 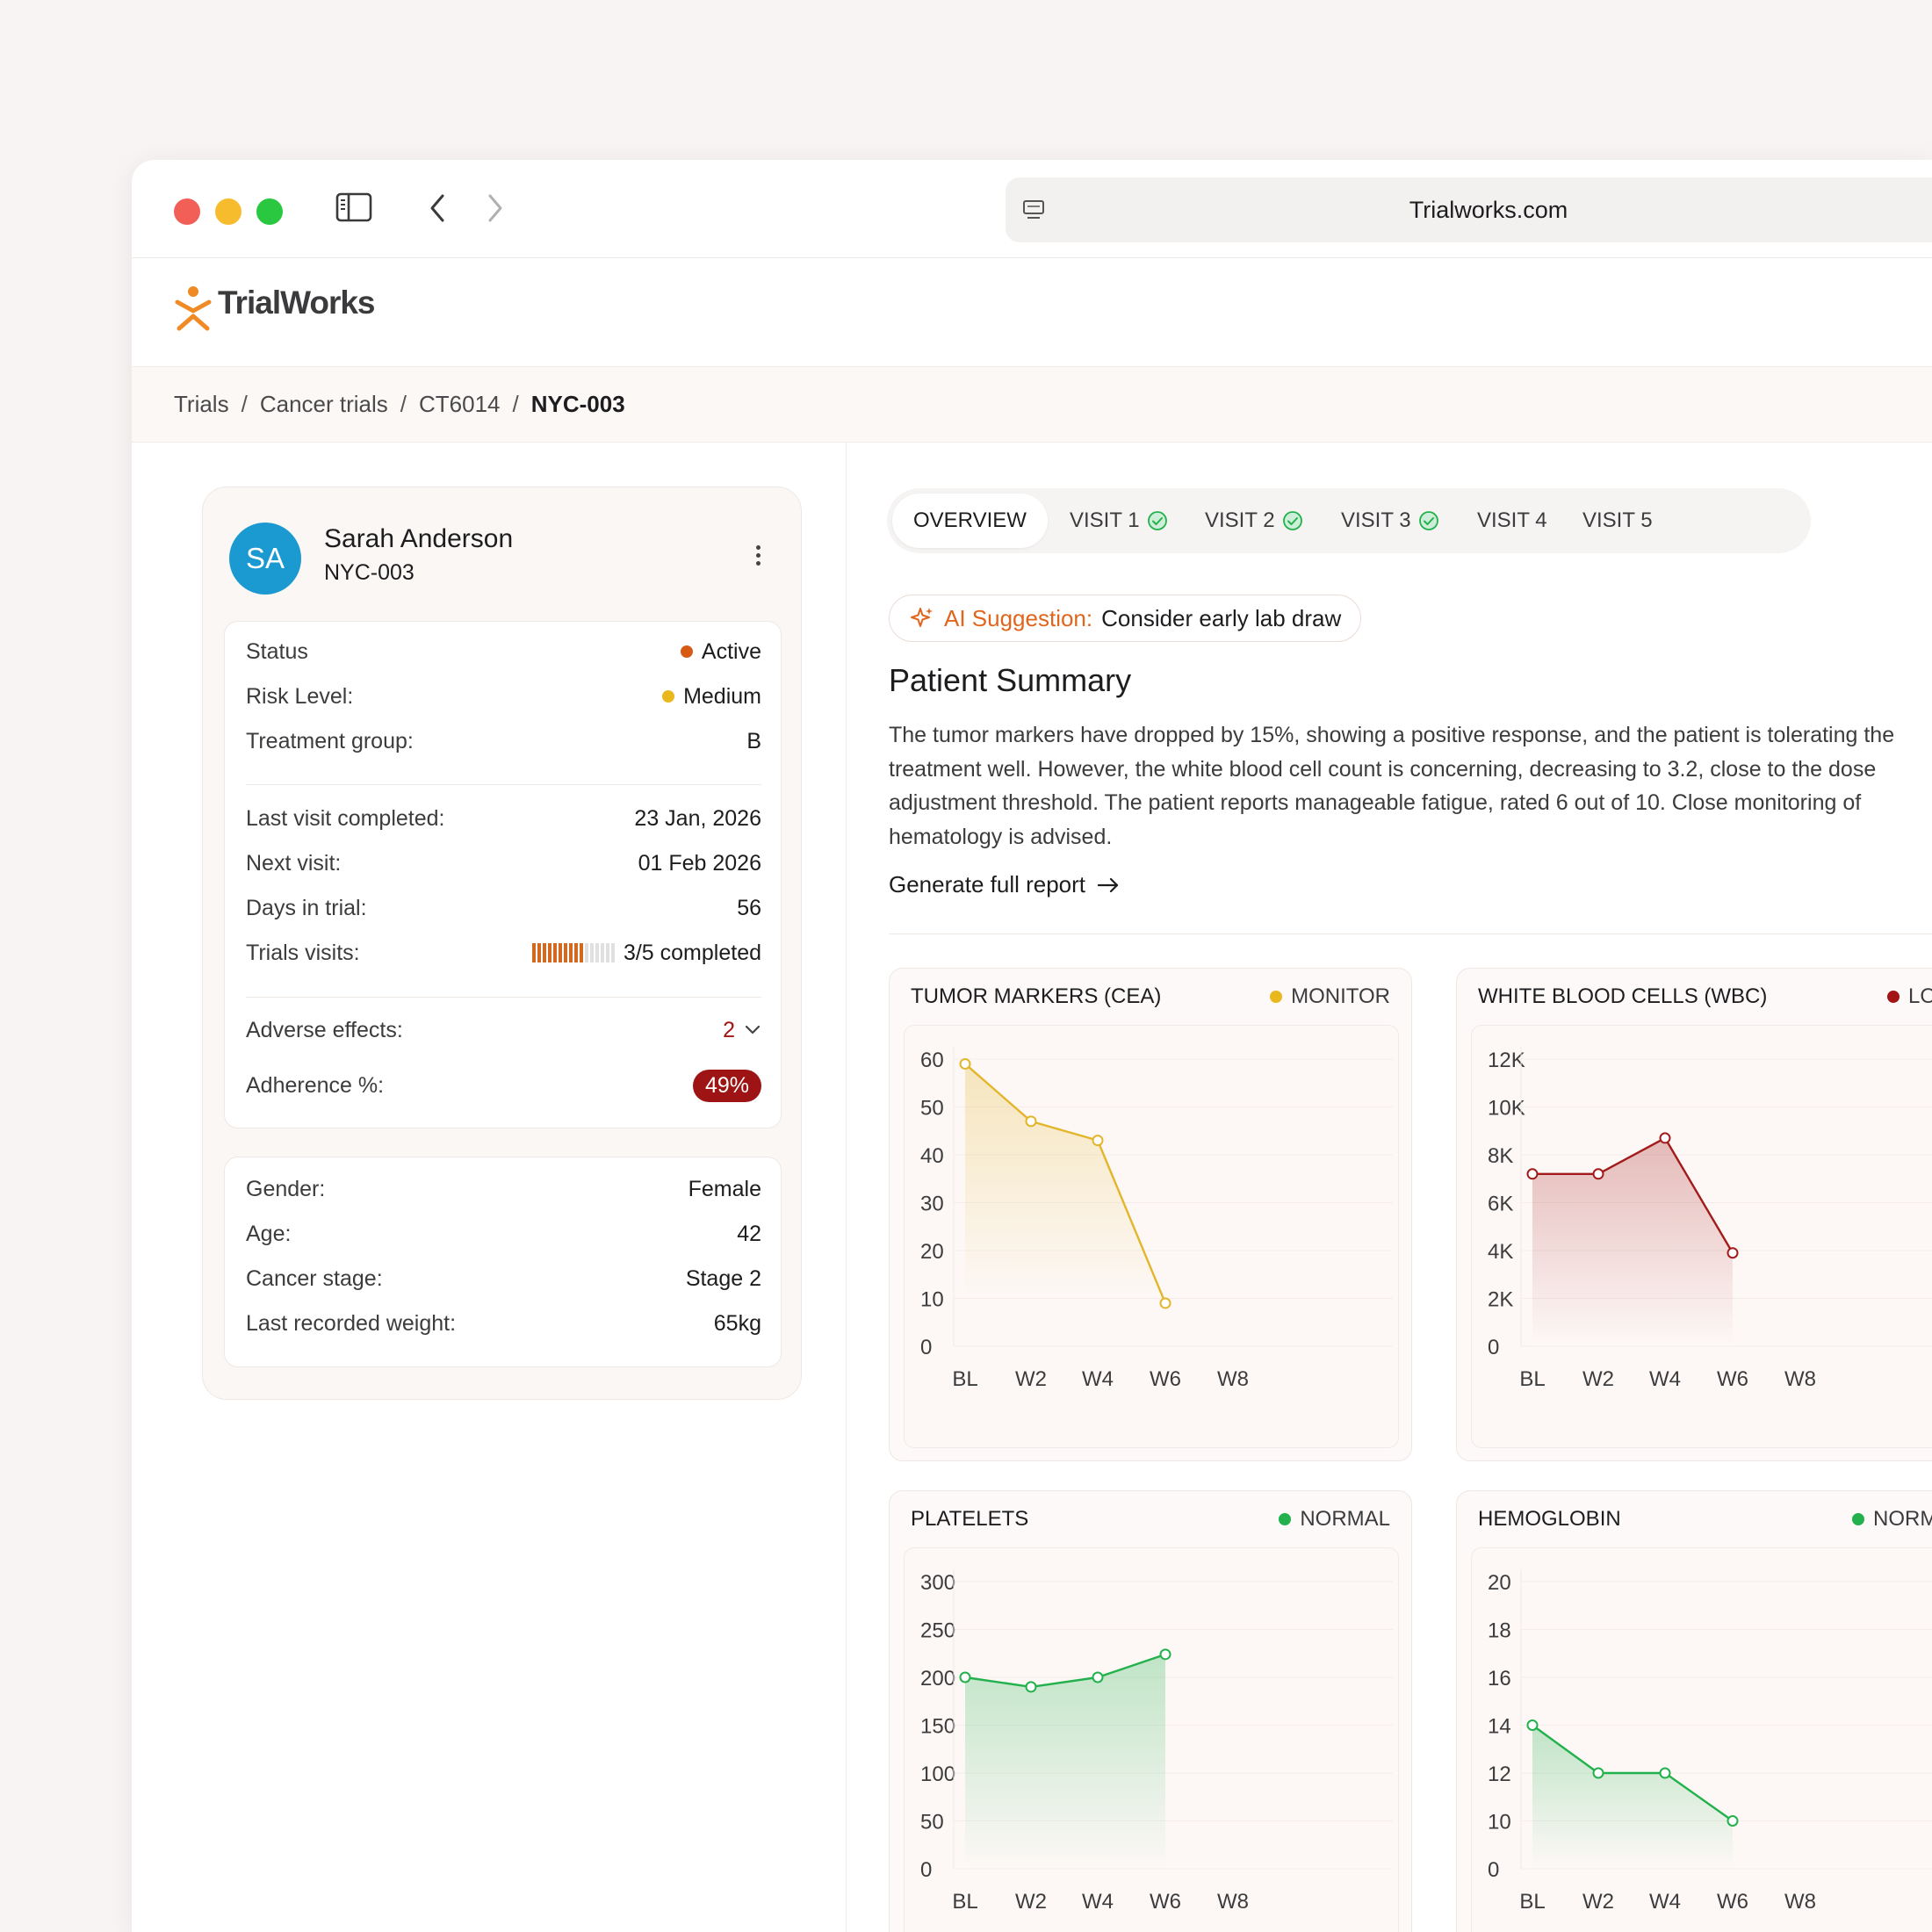 I want to click on y-tick-label: 6K, so click(x=1501, y=1204).